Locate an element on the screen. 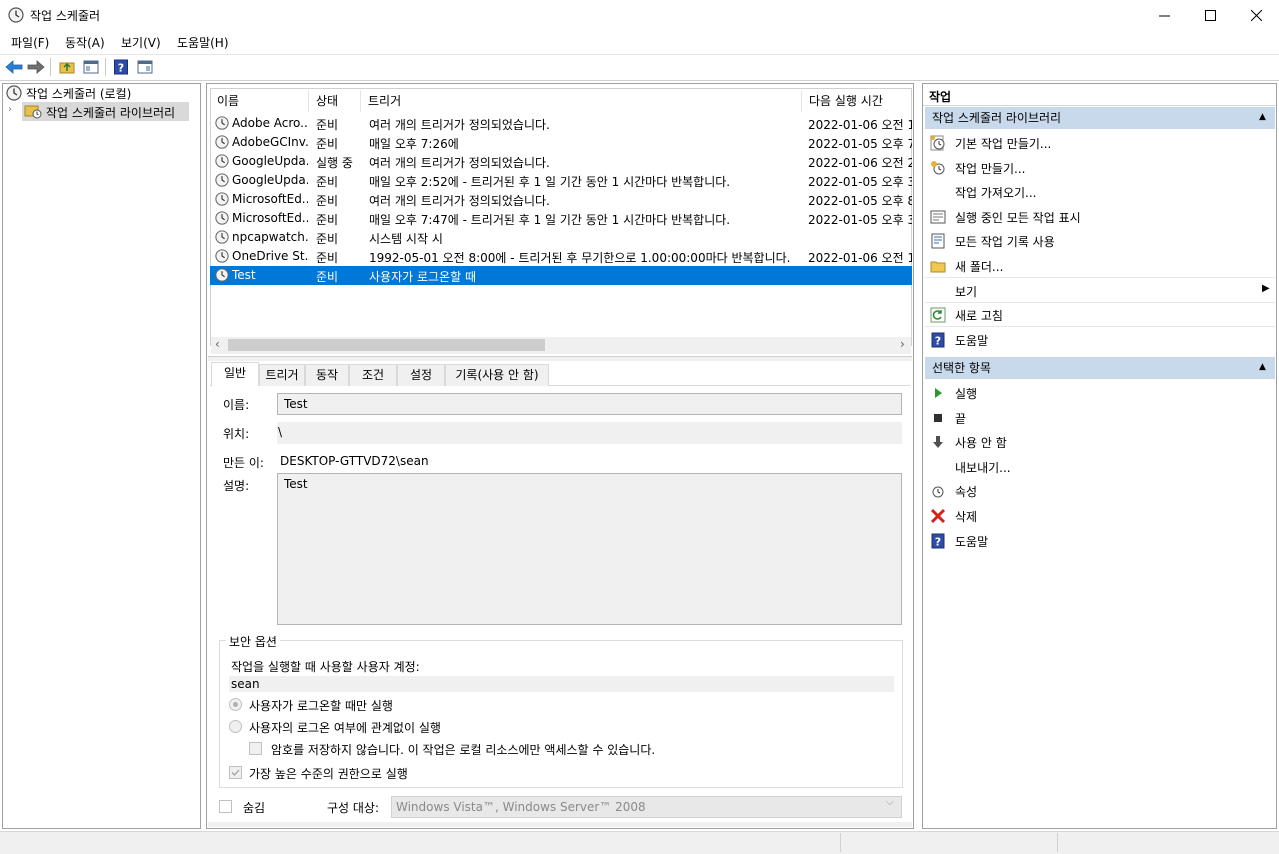 The height and width of the screenshot is (854, 1279). back-button is located at coordinates (14, 67).